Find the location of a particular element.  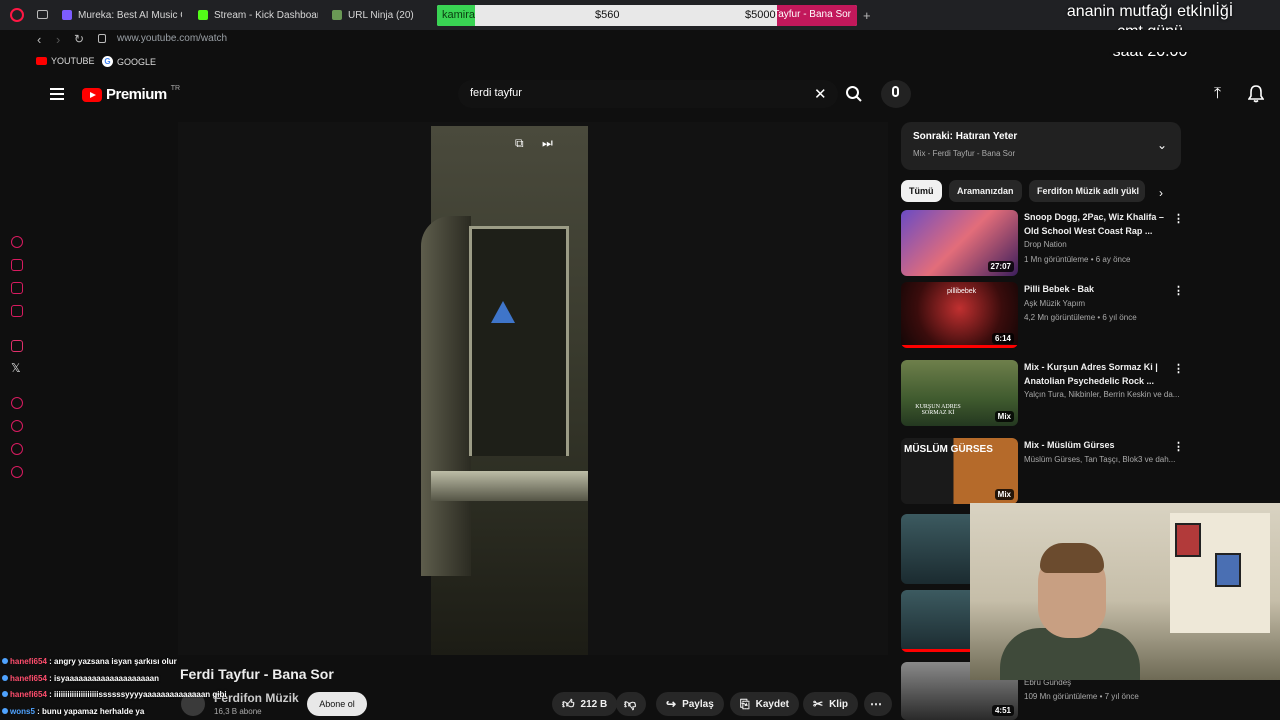

chip-from-search: Aramanızdan is located at coordinates (985, 191).